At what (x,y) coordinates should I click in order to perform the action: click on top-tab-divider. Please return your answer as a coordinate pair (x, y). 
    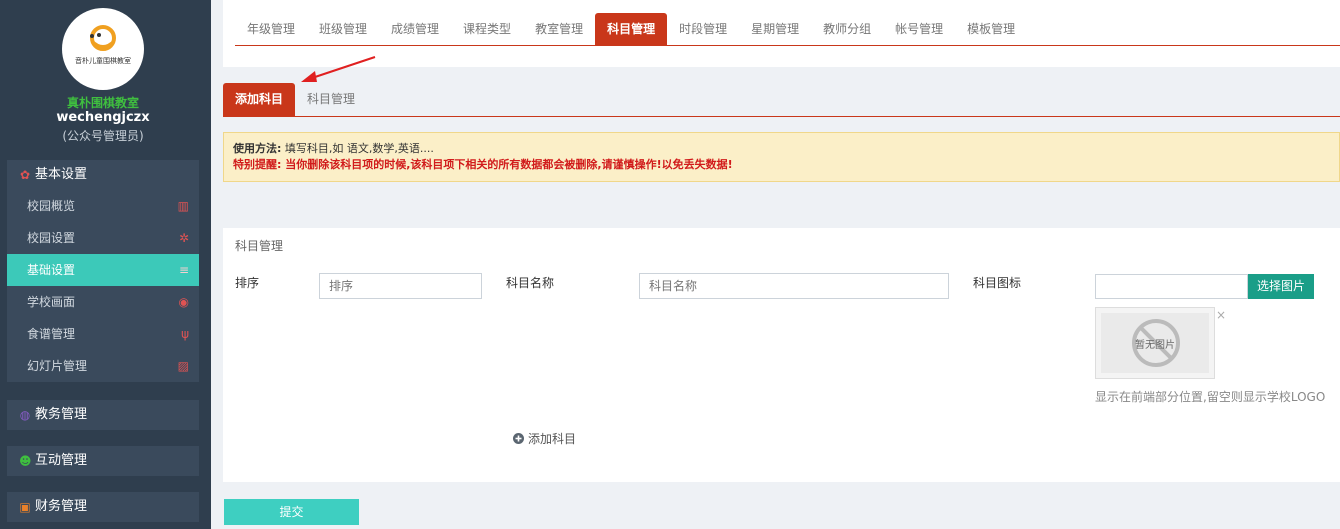
    Looking at the image, I should click on (787, 45).